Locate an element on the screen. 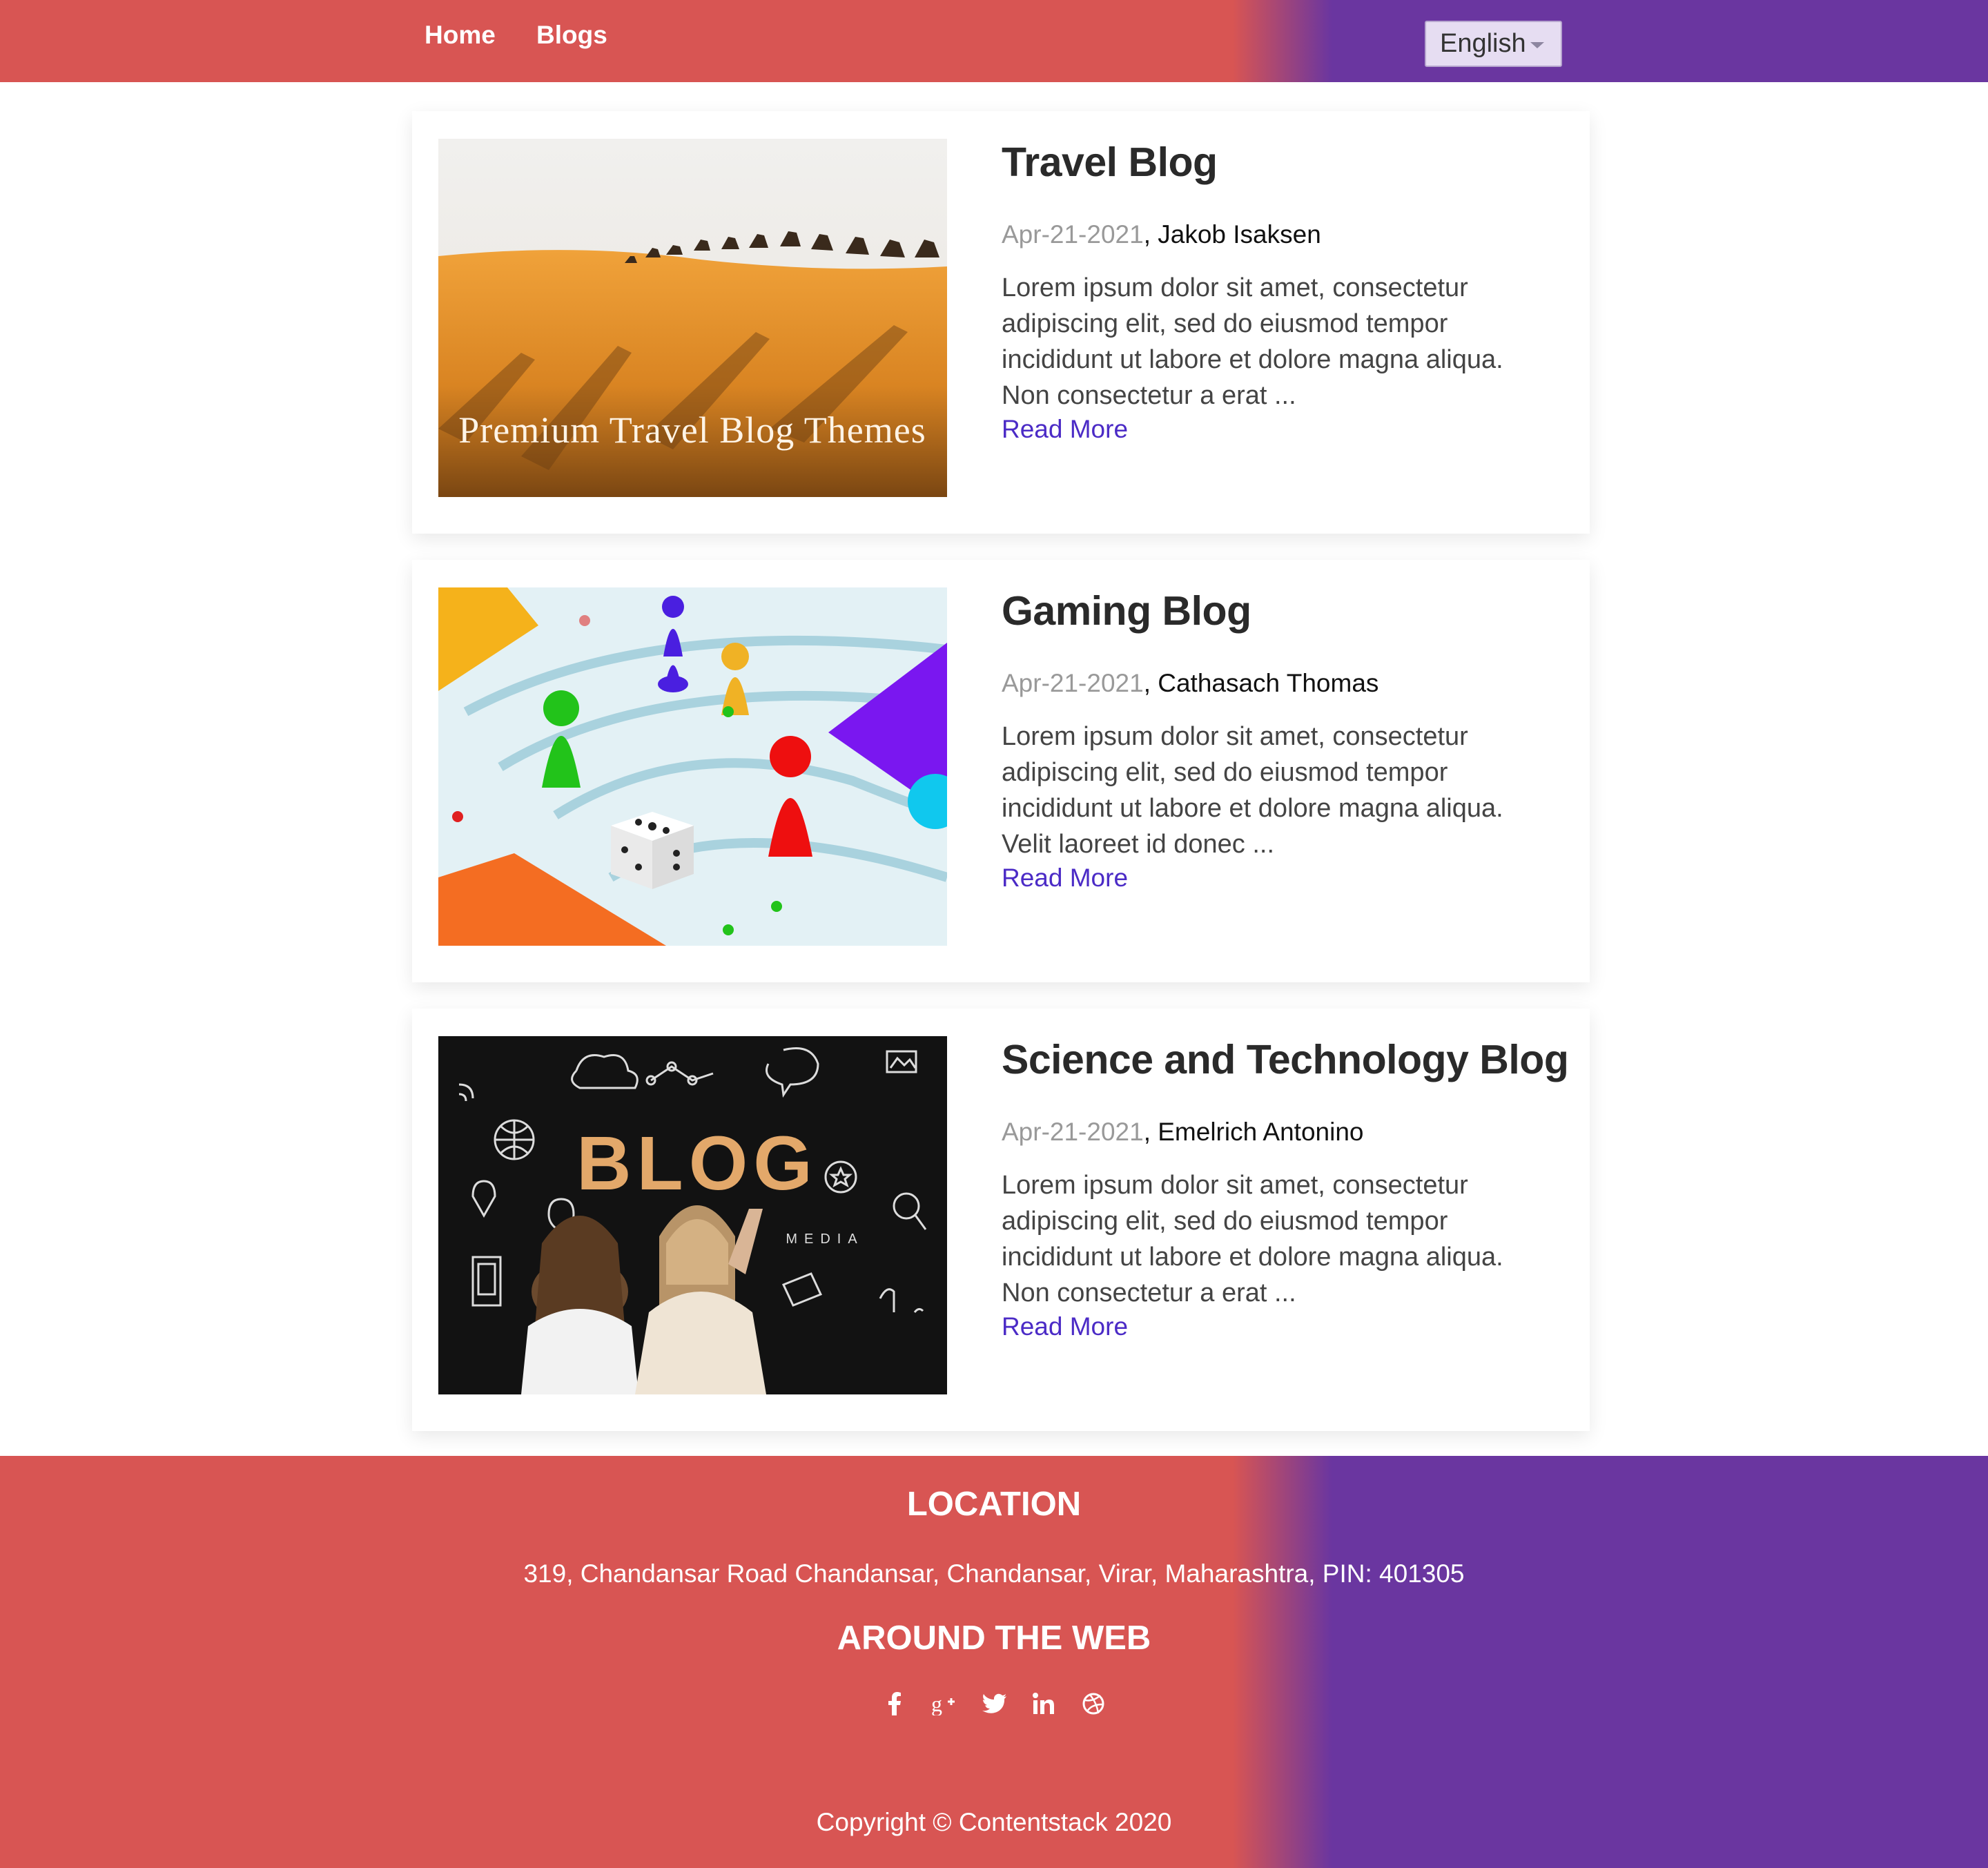 This screenshot has width=1988, height=1868. travel-image-caption: Premium Travel Blog Themes is located at coordinates (692, 430).